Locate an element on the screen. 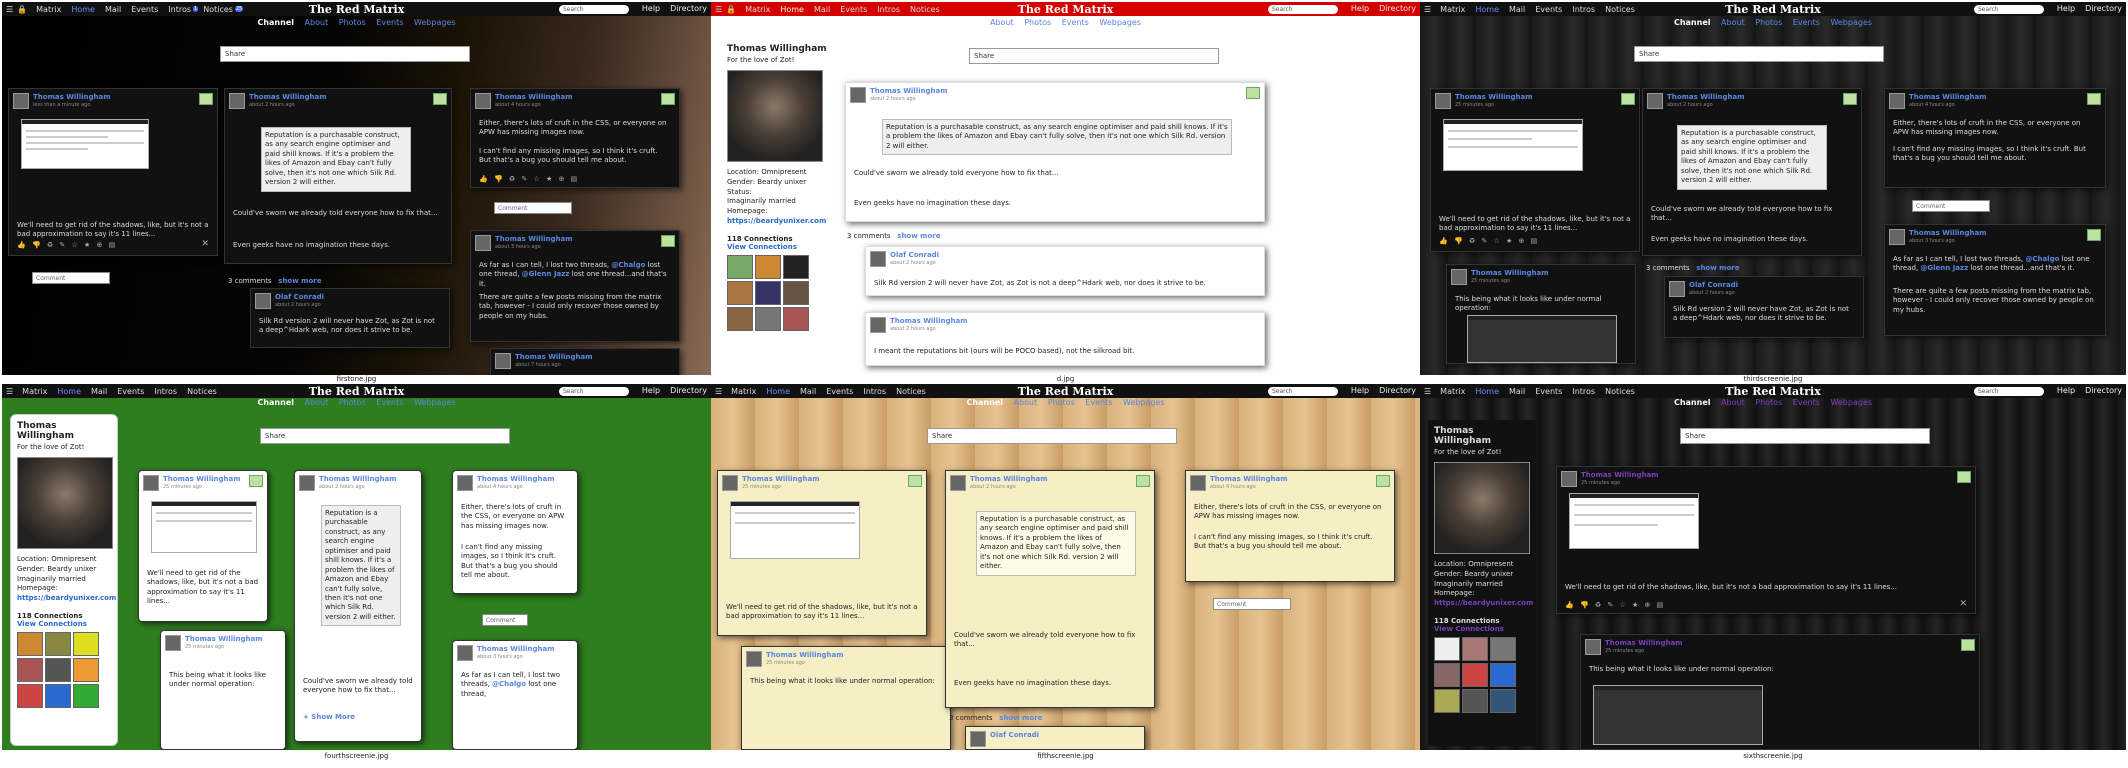 The image size is (2128, 768). lock-icon: 🔒 is located at coordinates (22, 9).